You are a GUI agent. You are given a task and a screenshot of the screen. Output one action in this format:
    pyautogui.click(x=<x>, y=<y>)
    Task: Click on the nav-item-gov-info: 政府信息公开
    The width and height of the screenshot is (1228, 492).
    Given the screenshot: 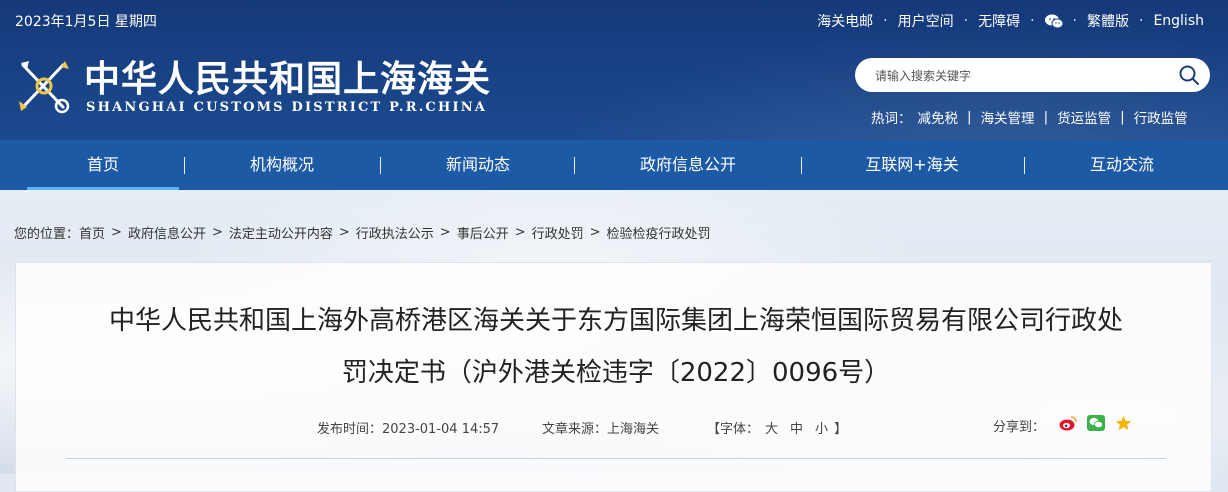 What is the action you would take?
    pyautogui.click(x=688, y=165)
    